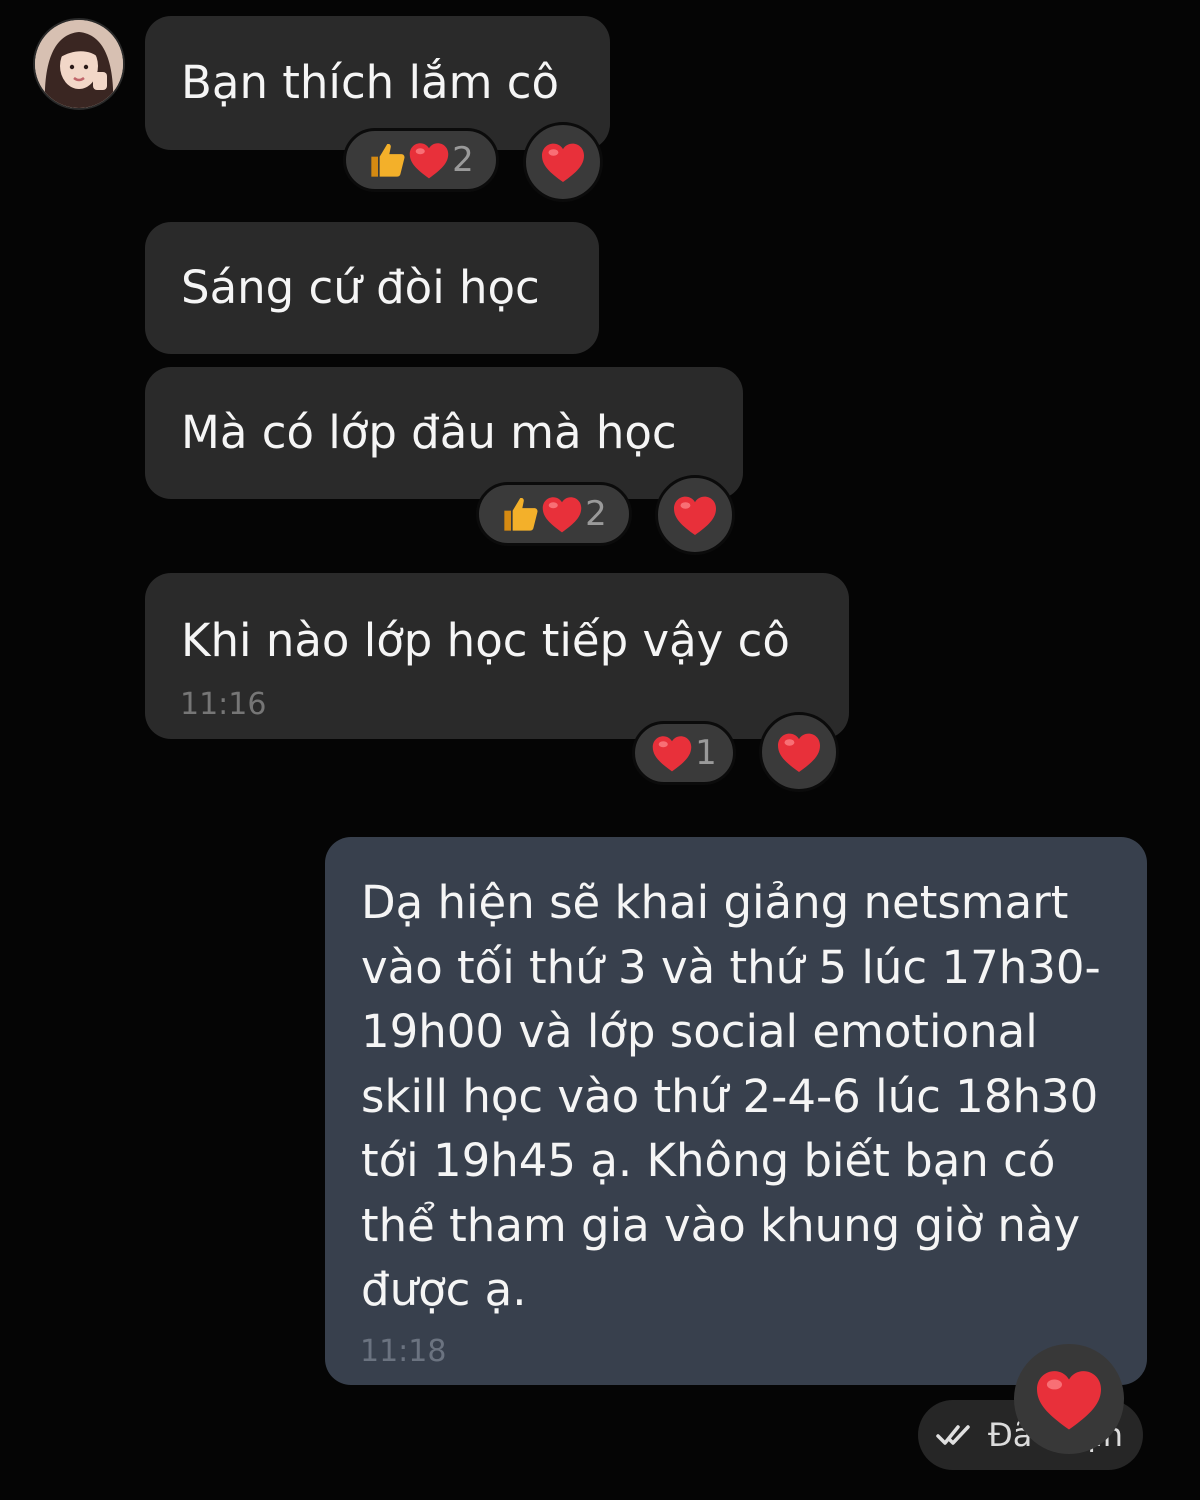 This screenshot has height=1500, width=1200. I want to click on message-timestamp: 11:18, so click(403, 1351).